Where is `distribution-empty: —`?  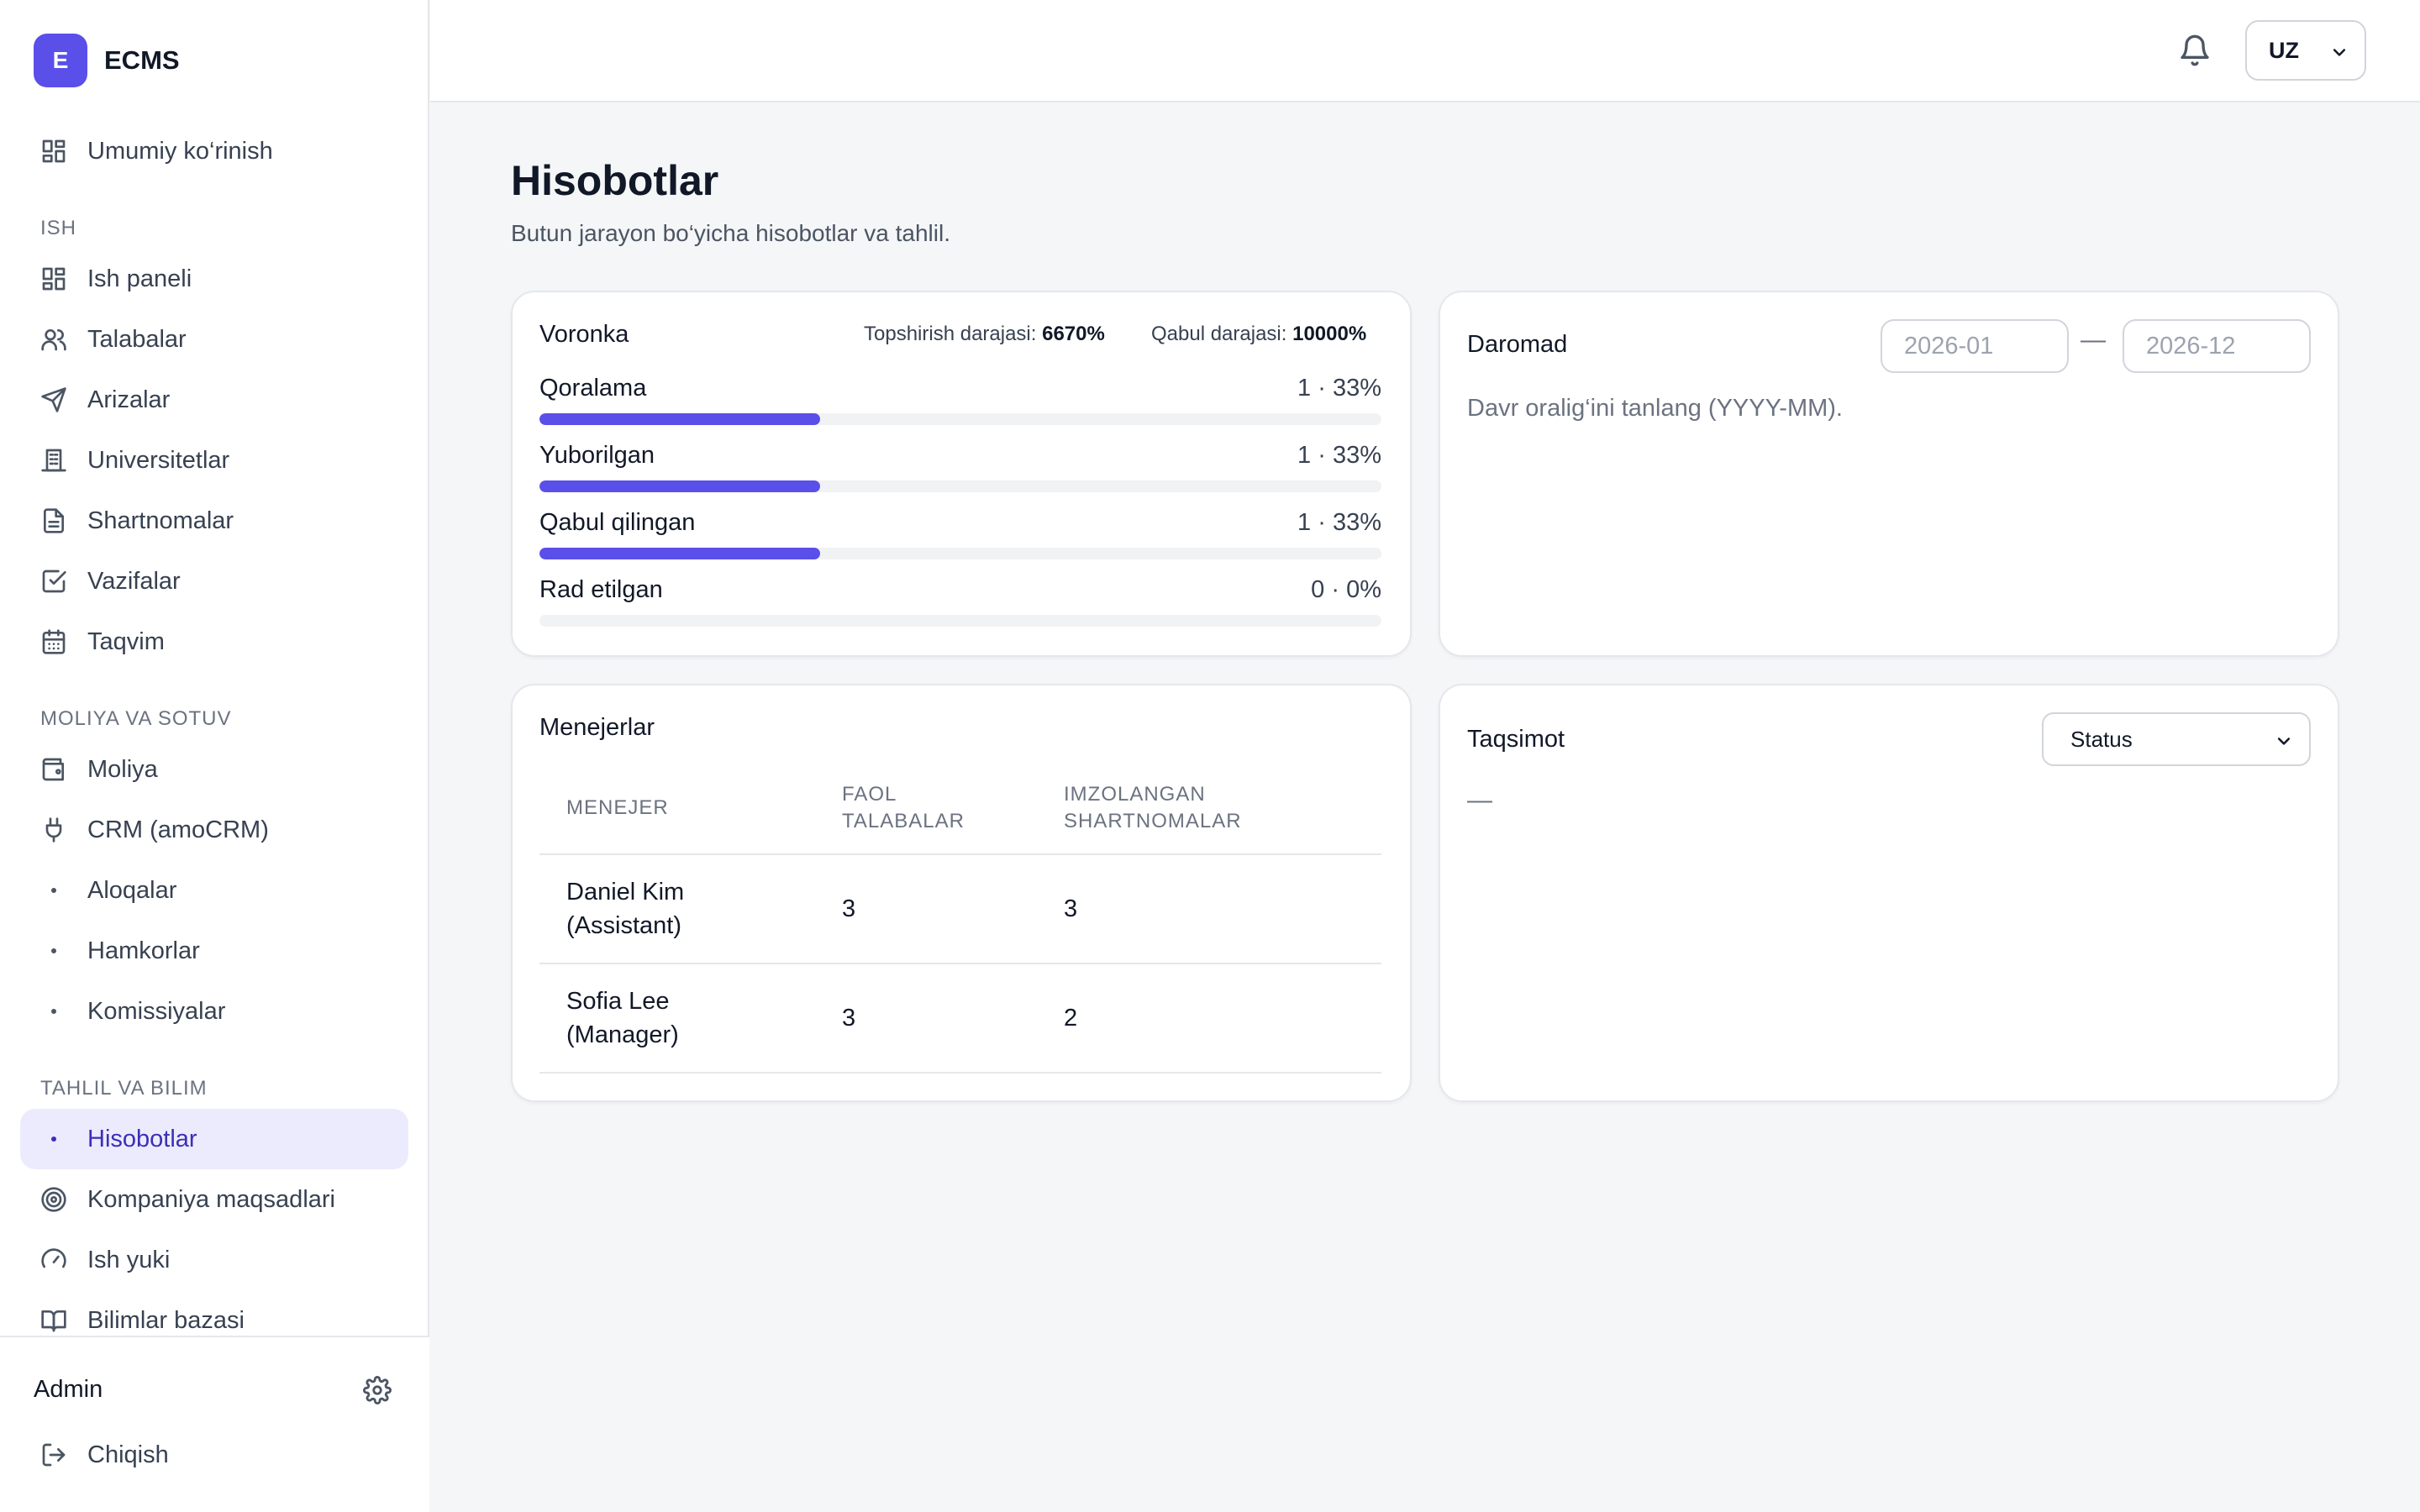
distribution-empty: — is located at coordinates (1479, 800).